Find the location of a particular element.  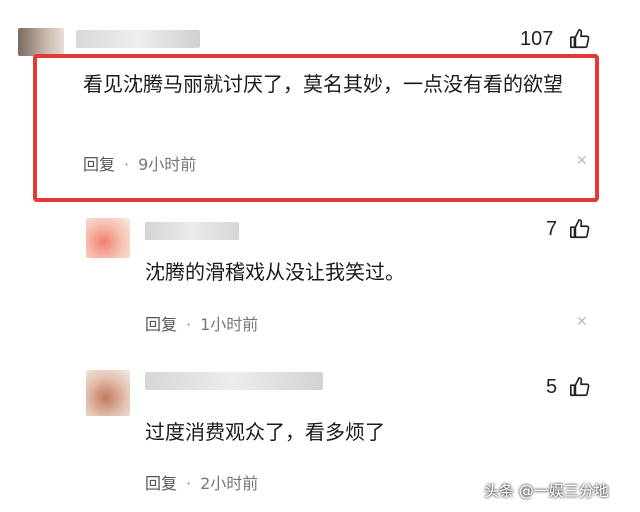

like-count: 5 is located at coordinates (552, 387).